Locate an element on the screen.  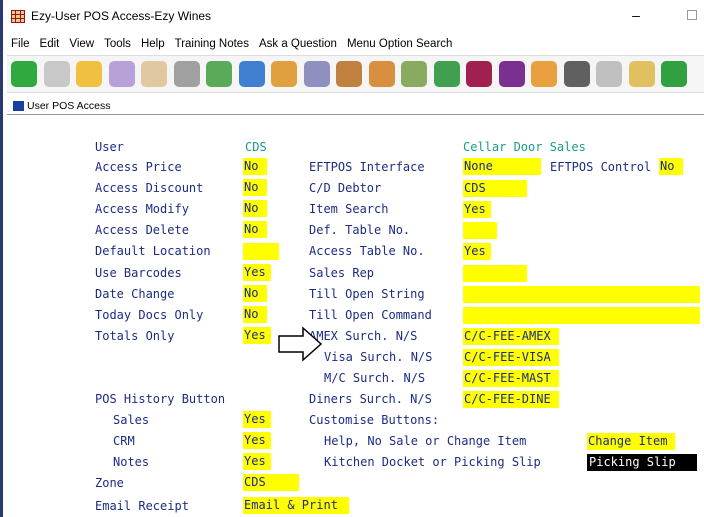
amex-surcharge-label: AMEX Surch. N/S is located at coordinates (363, 336).